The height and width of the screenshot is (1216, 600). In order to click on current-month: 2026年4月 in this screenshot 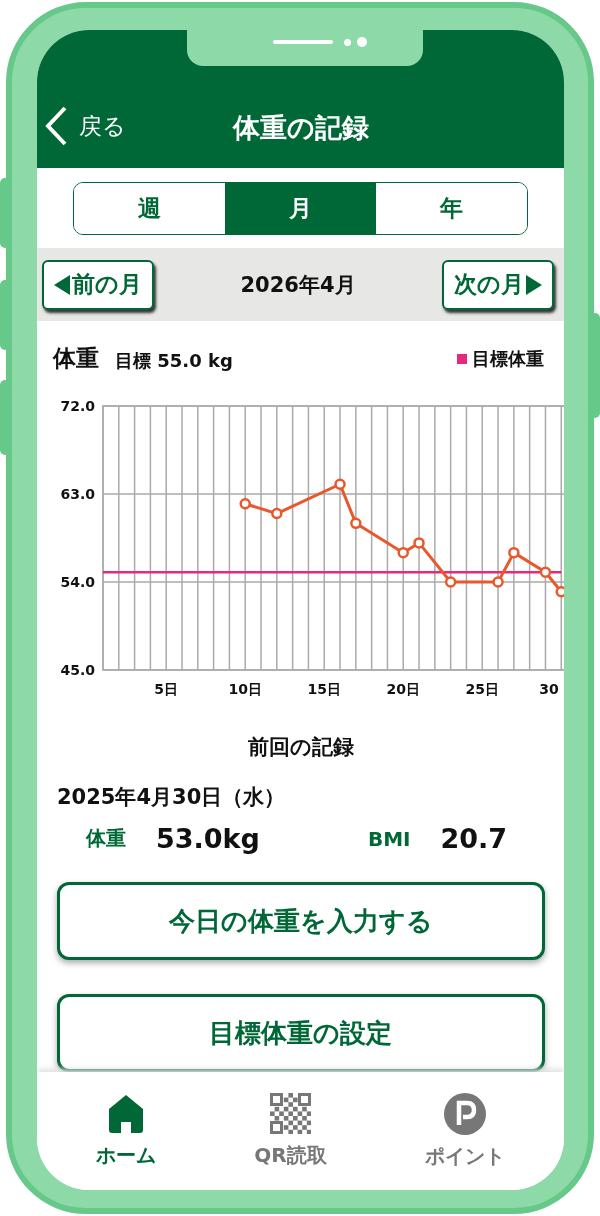, I will do `click(298, 285)`.